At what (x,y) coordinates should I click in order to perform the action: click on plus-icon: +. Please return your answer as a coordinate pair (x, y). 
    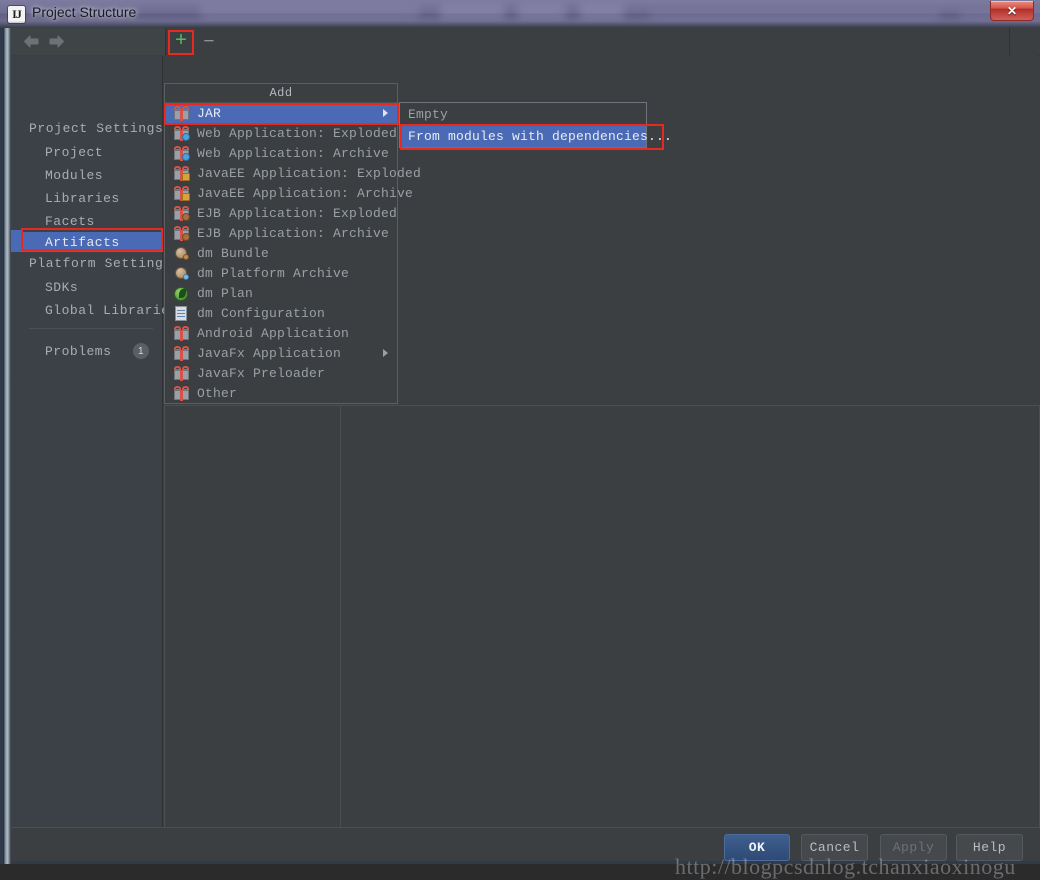
    Looking at the image, I should click on (181, 42).